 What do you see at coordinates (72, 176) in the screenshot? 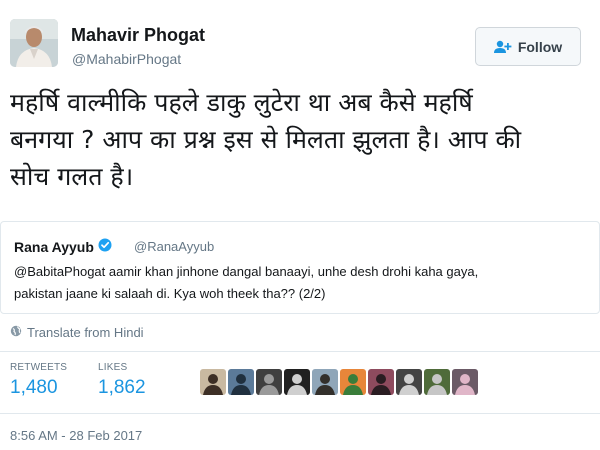
I see `tweet-text-line: सोच गलत है।` at bounding box center [72, 176].